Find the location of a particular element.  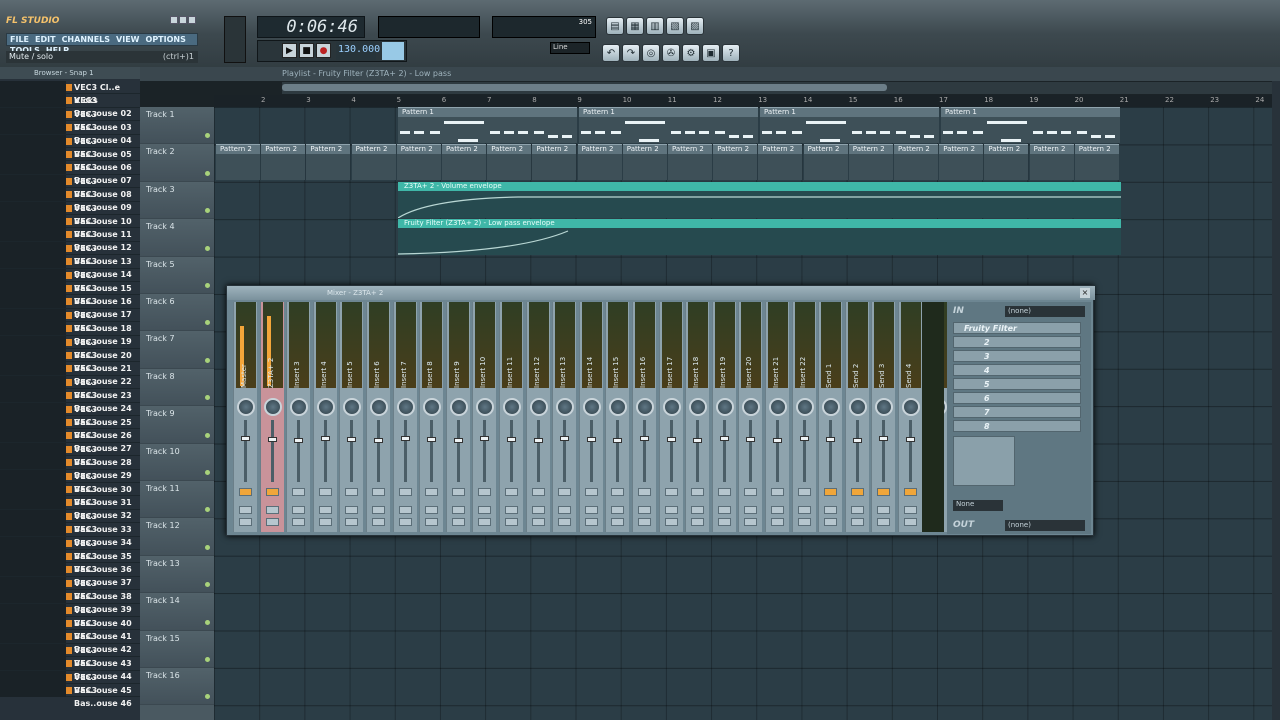

mixer-strip: Insert 21 is located at coordinates (777, 417).